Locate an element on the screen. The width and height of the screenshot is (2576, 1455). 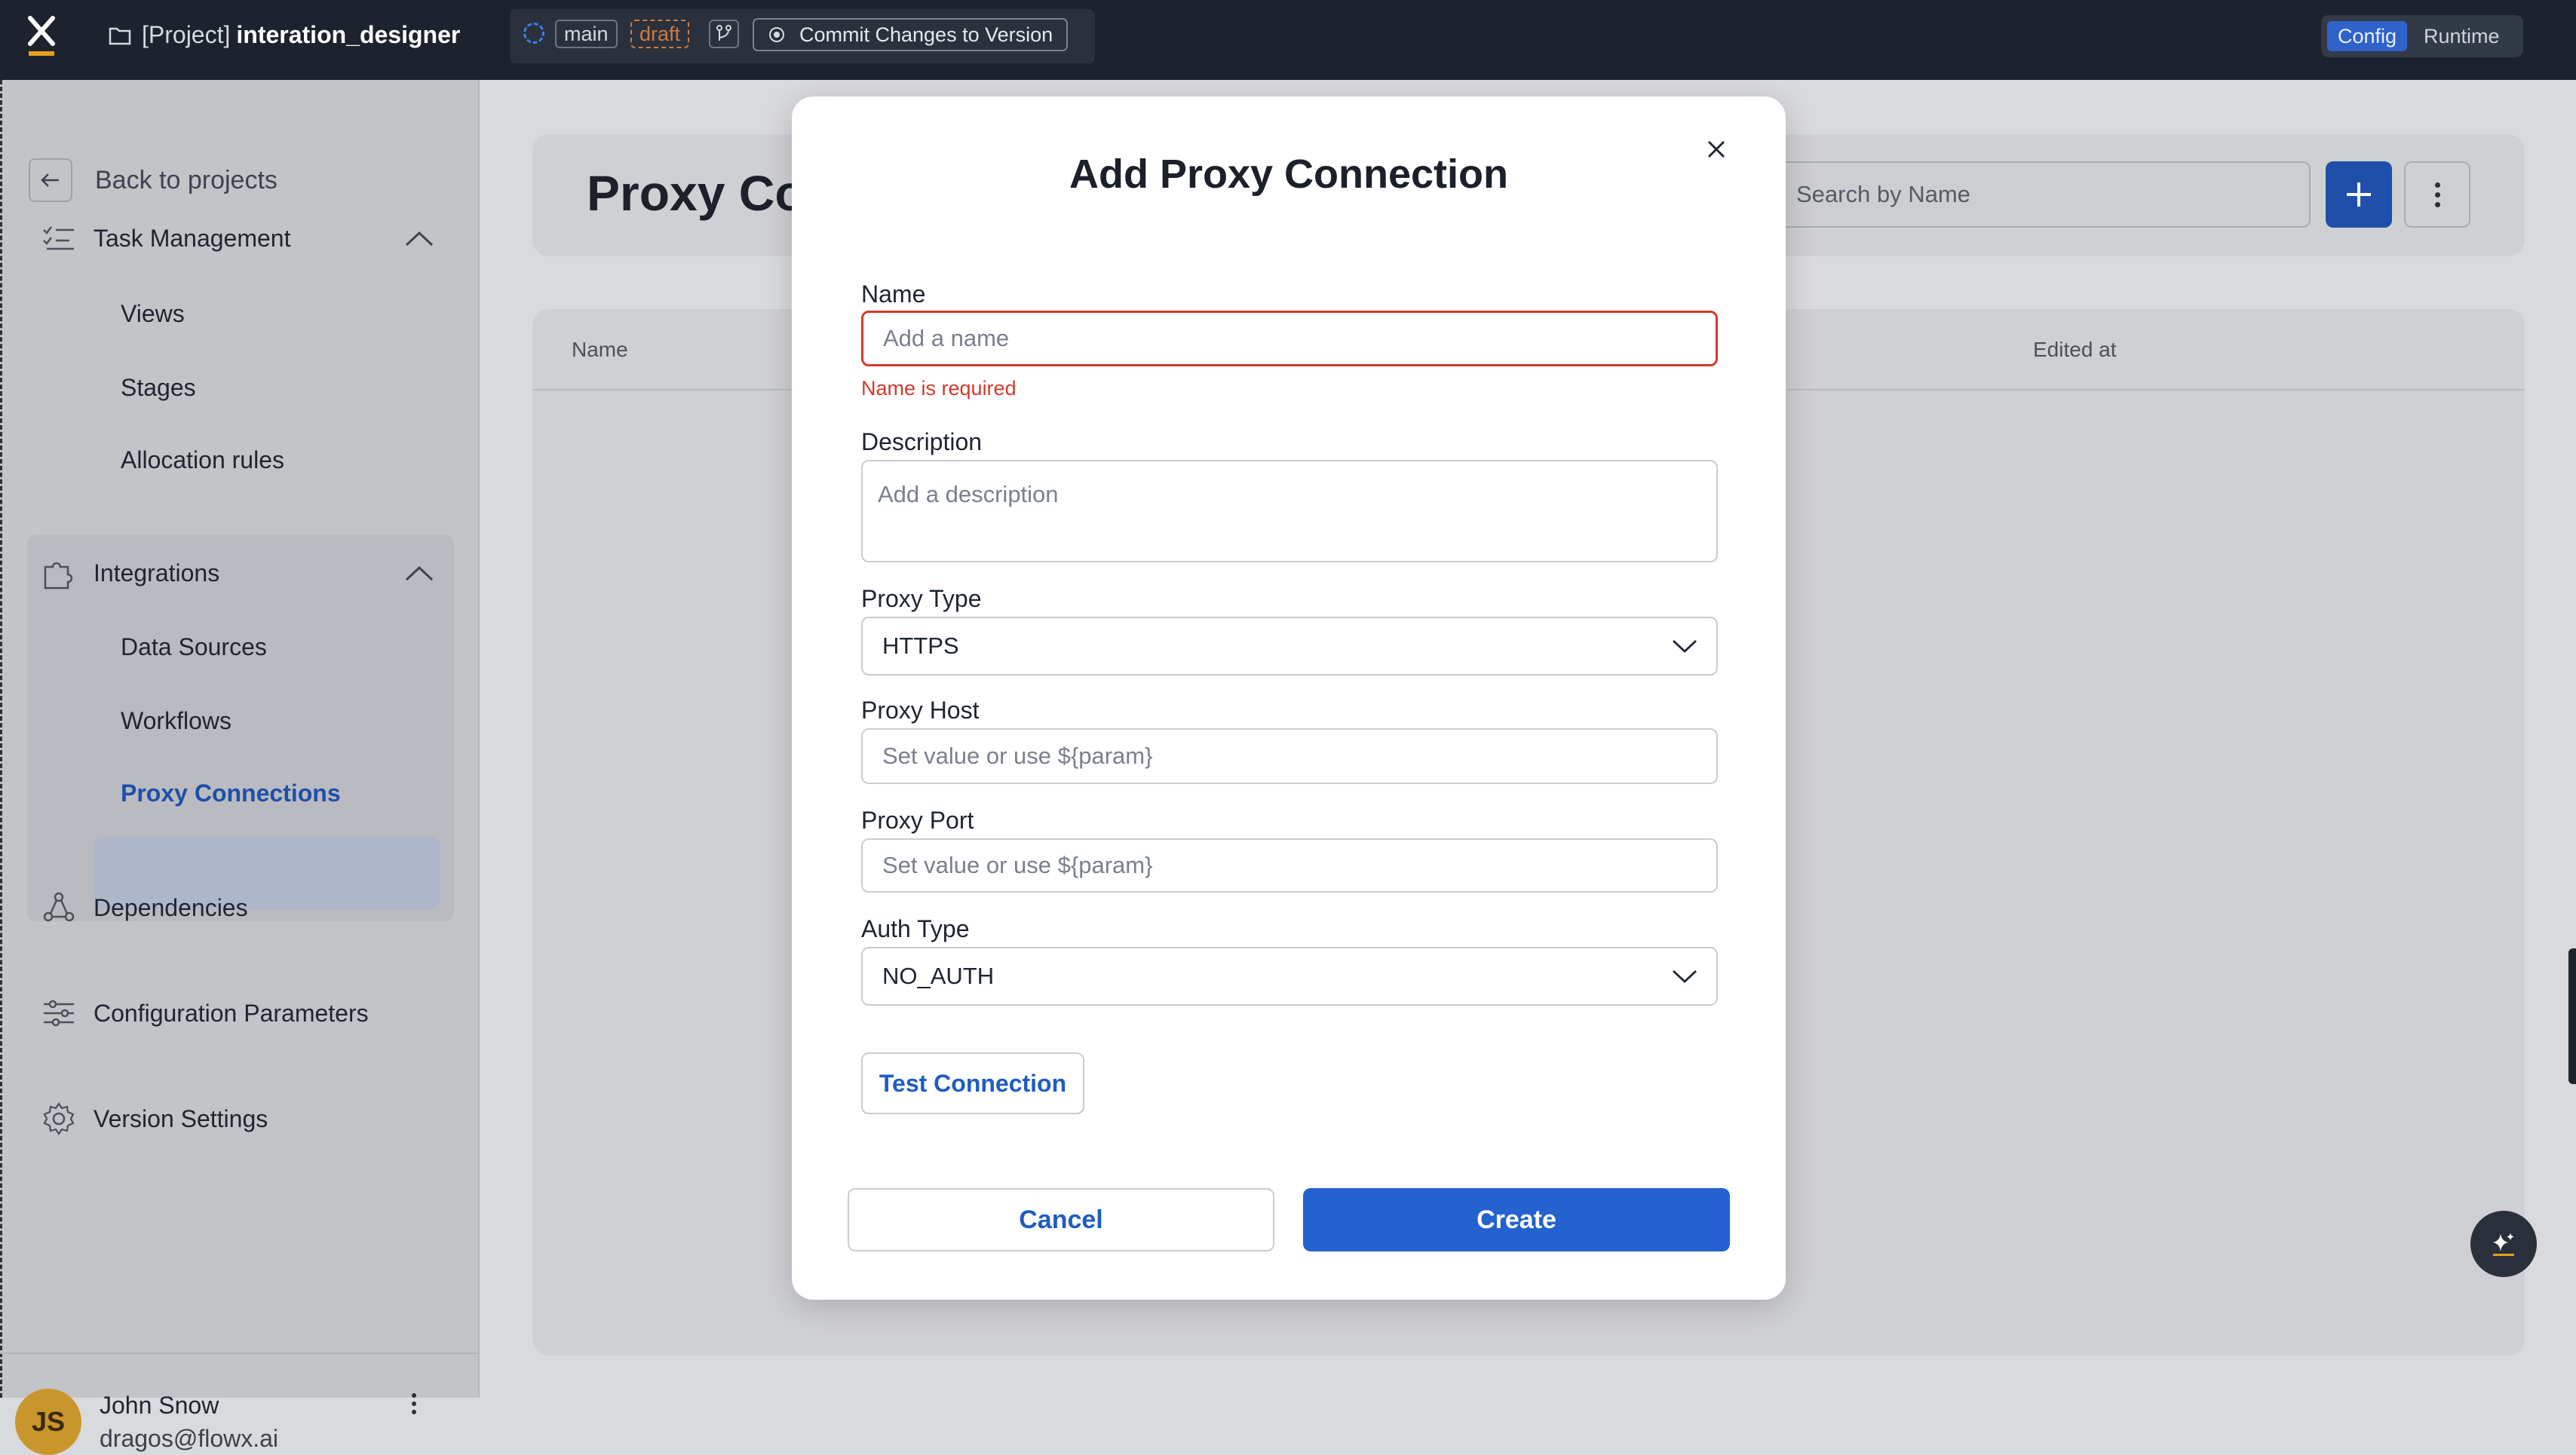
side-panel-handle is located at coordinates (2572, 1016).